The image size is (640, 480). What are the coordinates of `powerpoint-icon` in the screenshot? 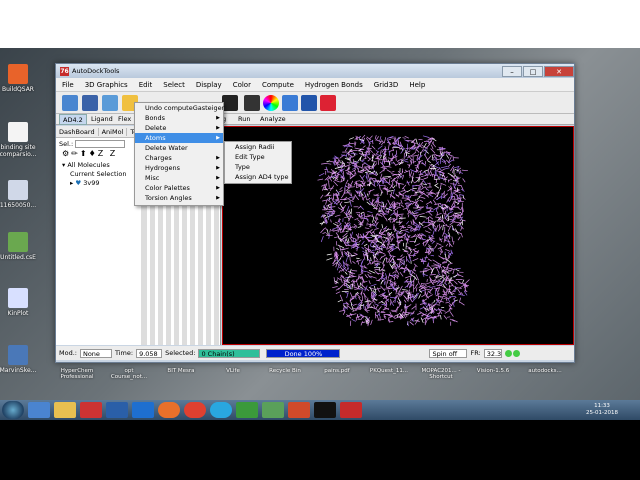 It's located at (299, 410).